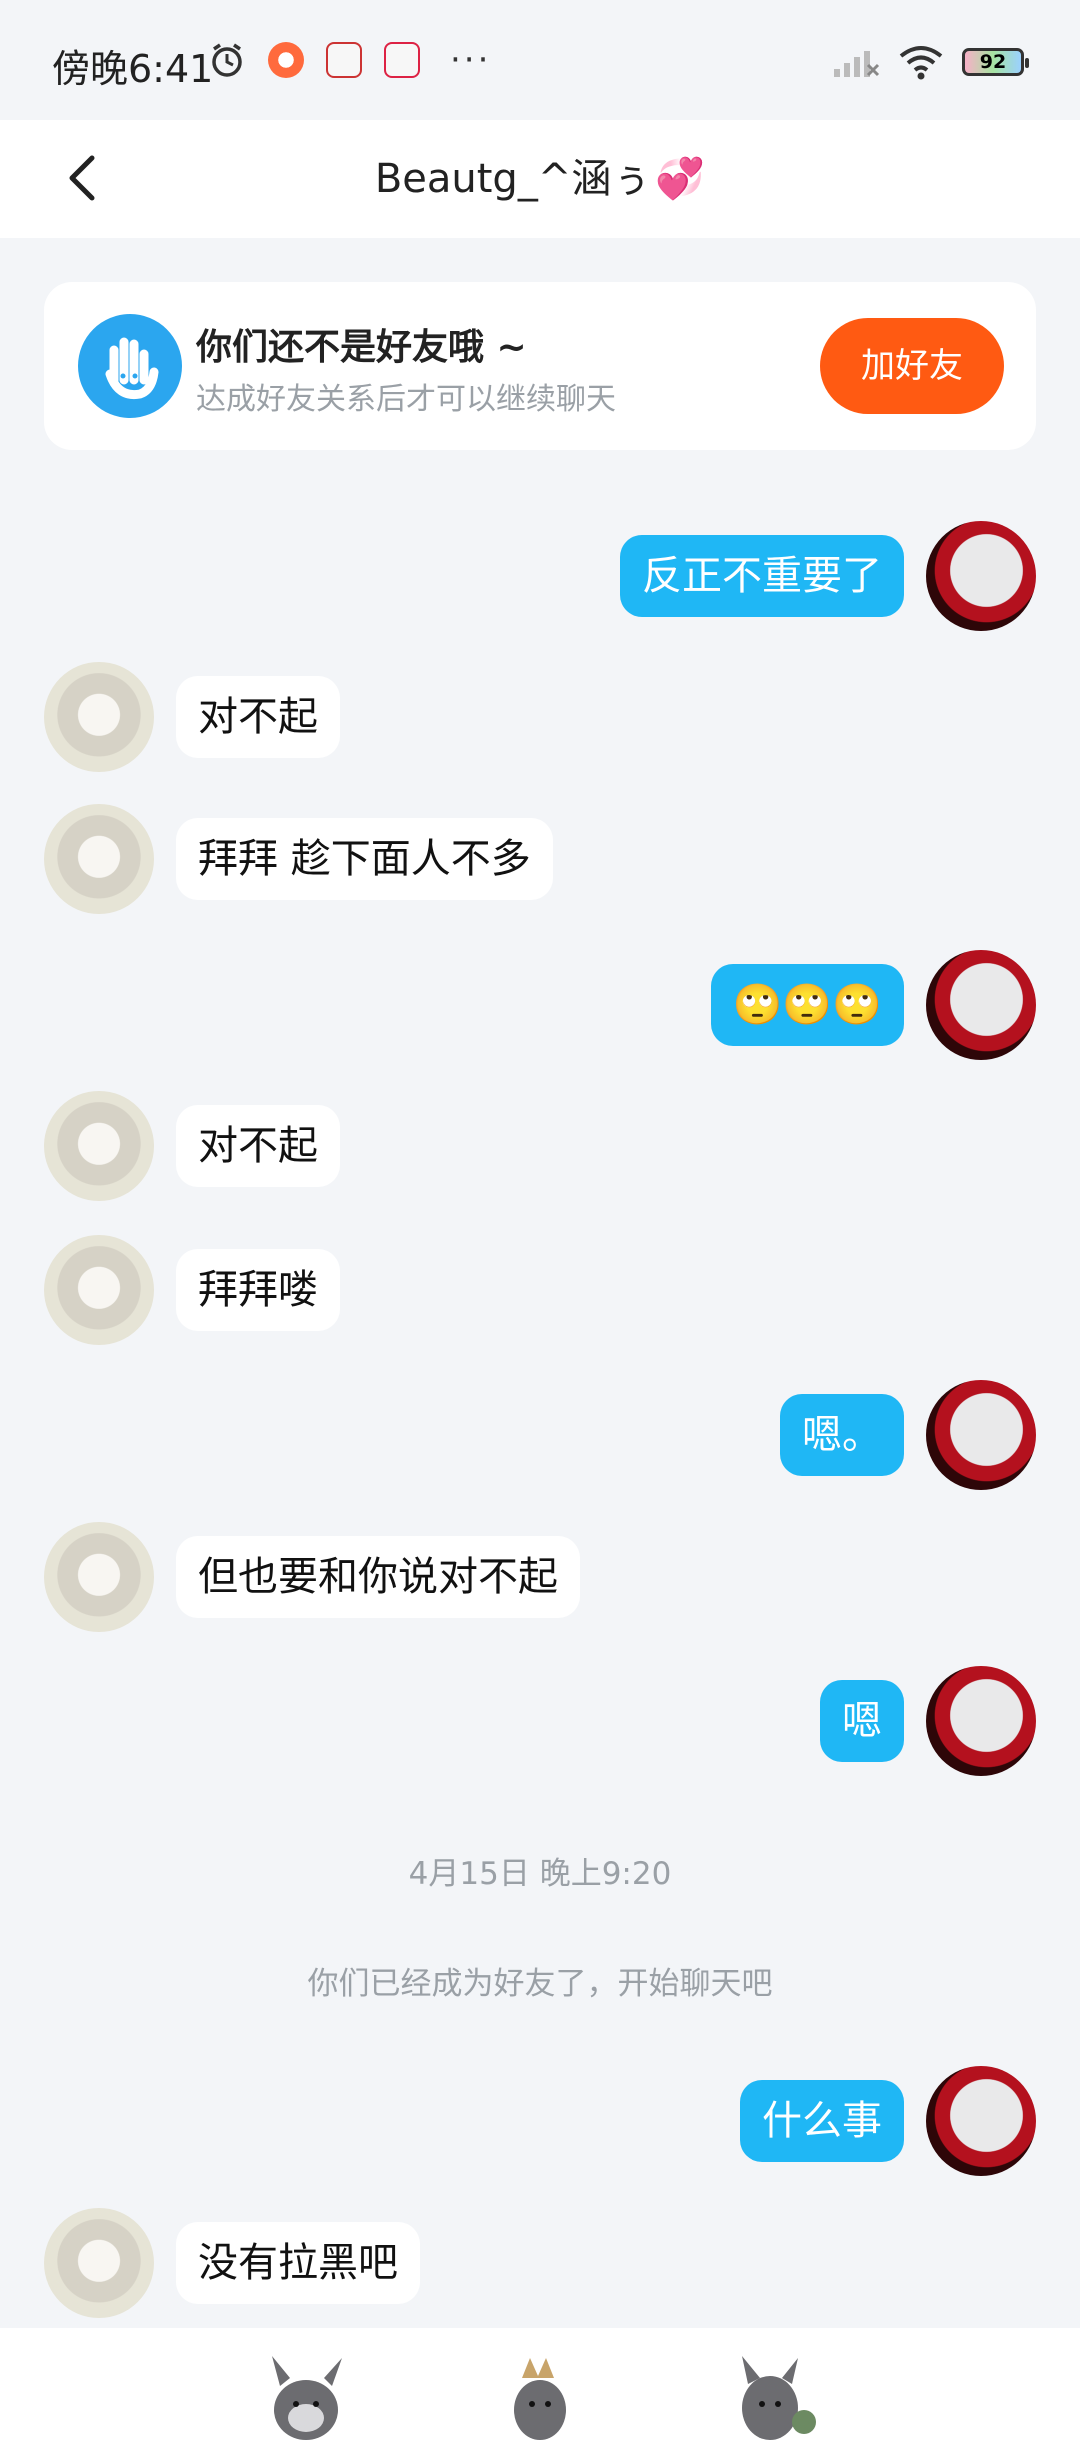 This screenshot has height=2460, width=1080. What do you see at coordinates (258, 1290) in the screenshot?
I see `message-bubble-received: 拜拜喽` at bounding box center [258, 1290].